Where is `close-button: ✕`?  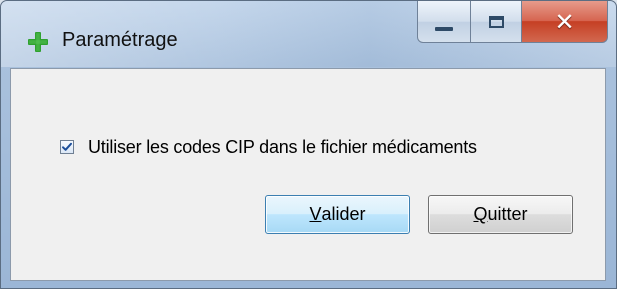
close-button: ✕ is located at coordinates (565, 22).